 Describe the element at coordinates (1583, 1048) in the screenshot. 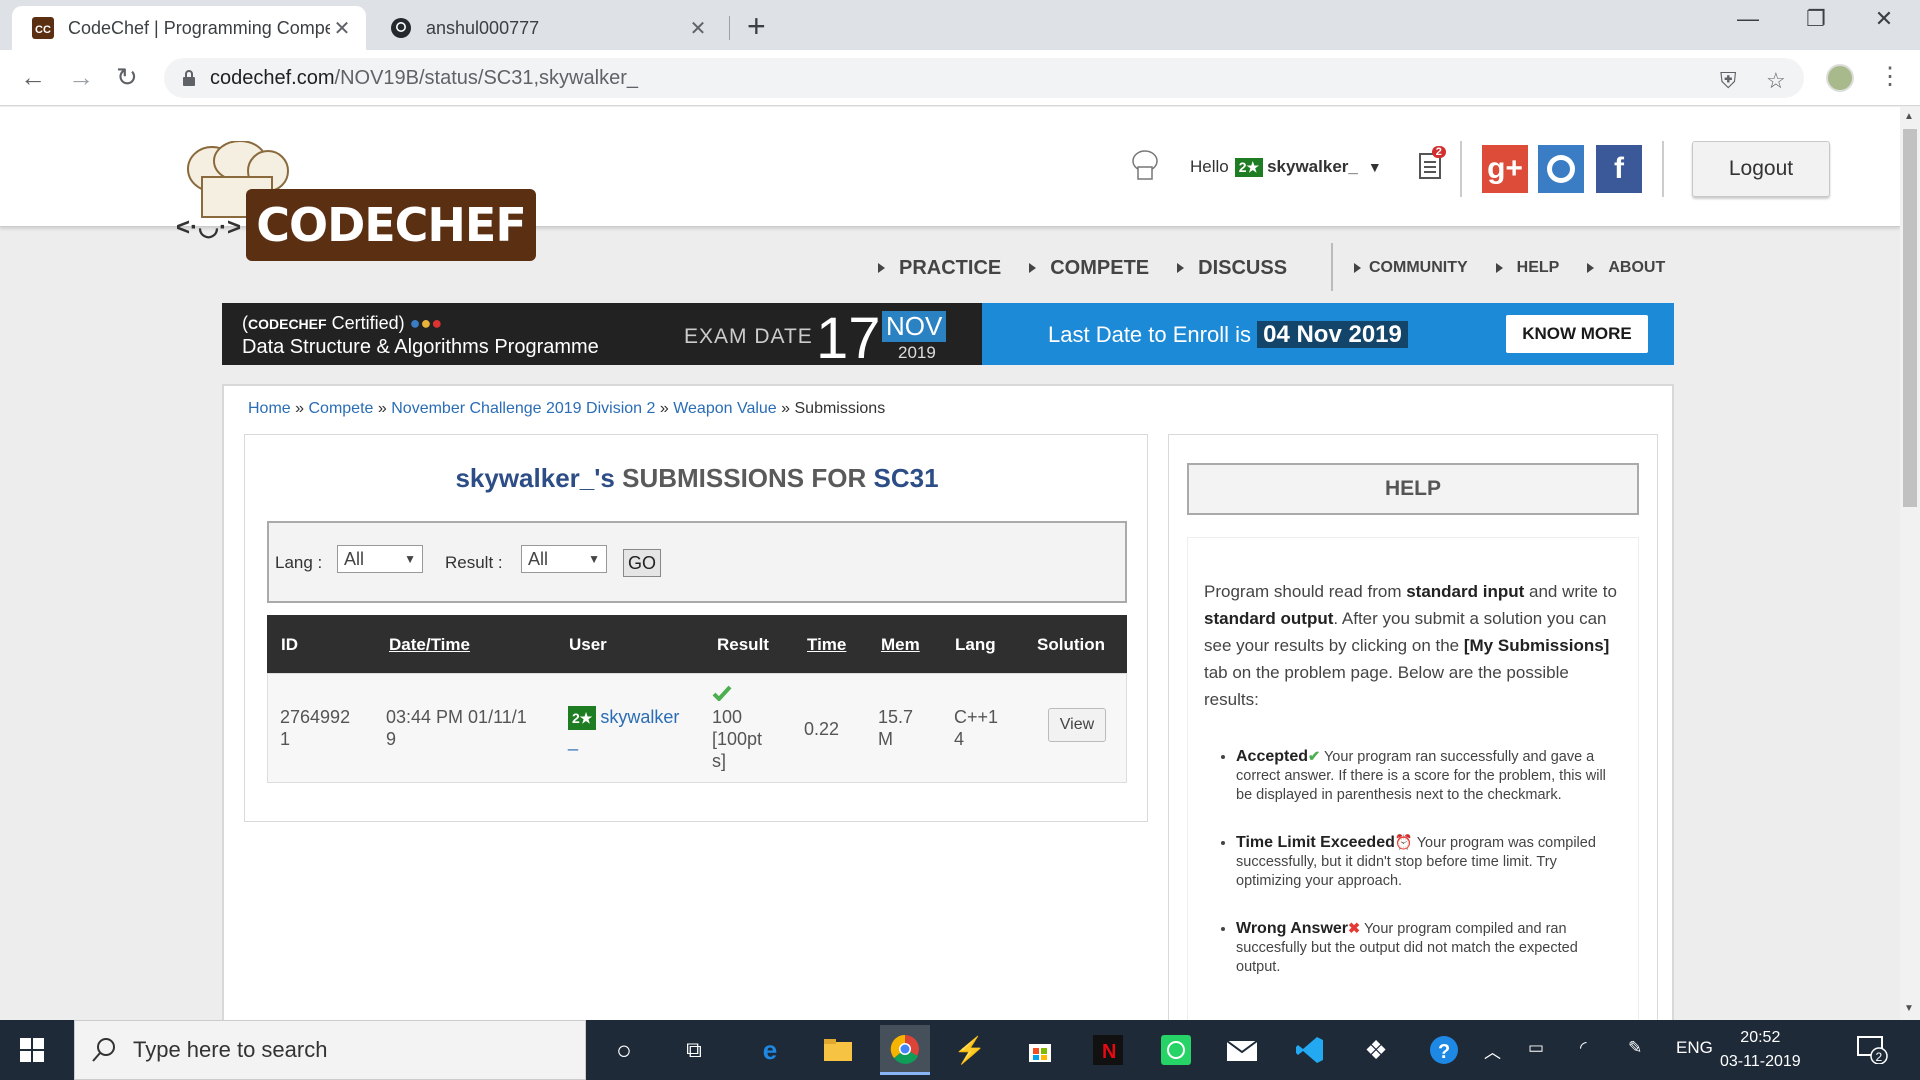

I see `wifi-icon: ◜` at that location.